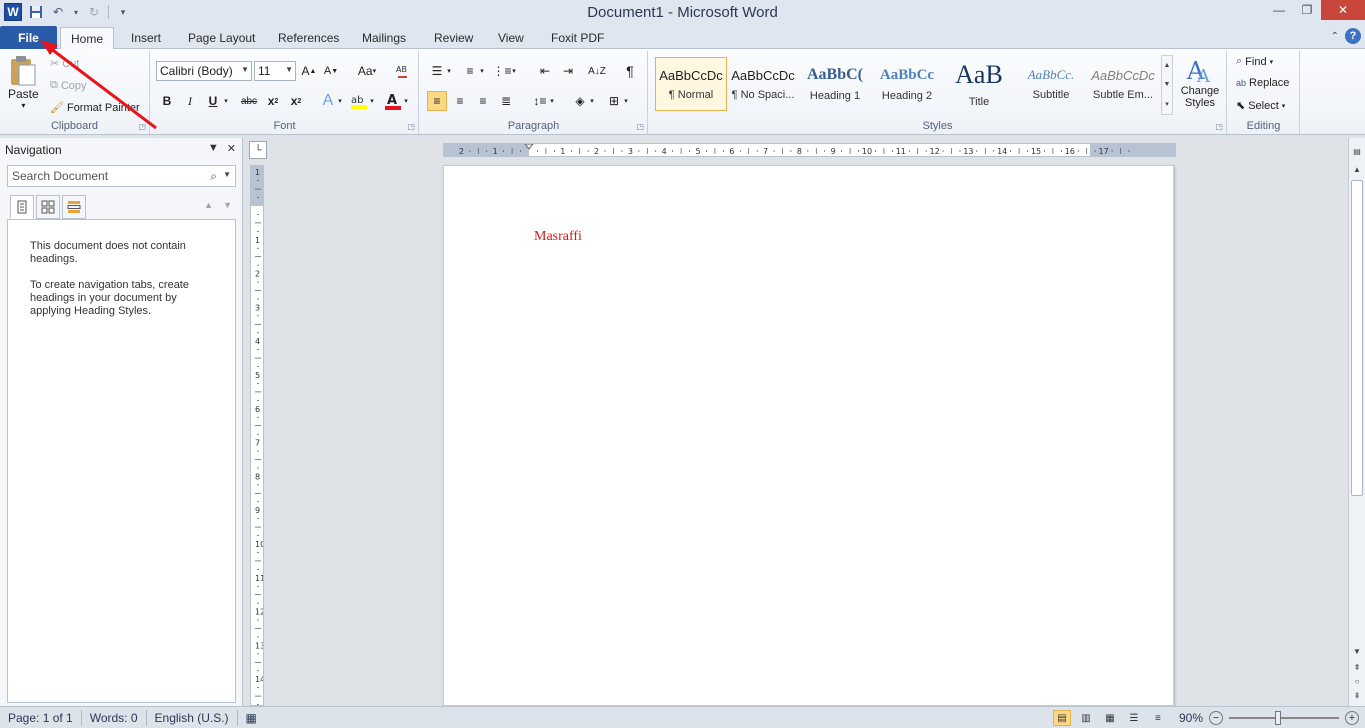 The width and height of the screenshot is (1365, 728). What do you see at coordinates (1353, 36) in the screenshot?
I see `help-icon: ?` at bounding box center [1353, 36].